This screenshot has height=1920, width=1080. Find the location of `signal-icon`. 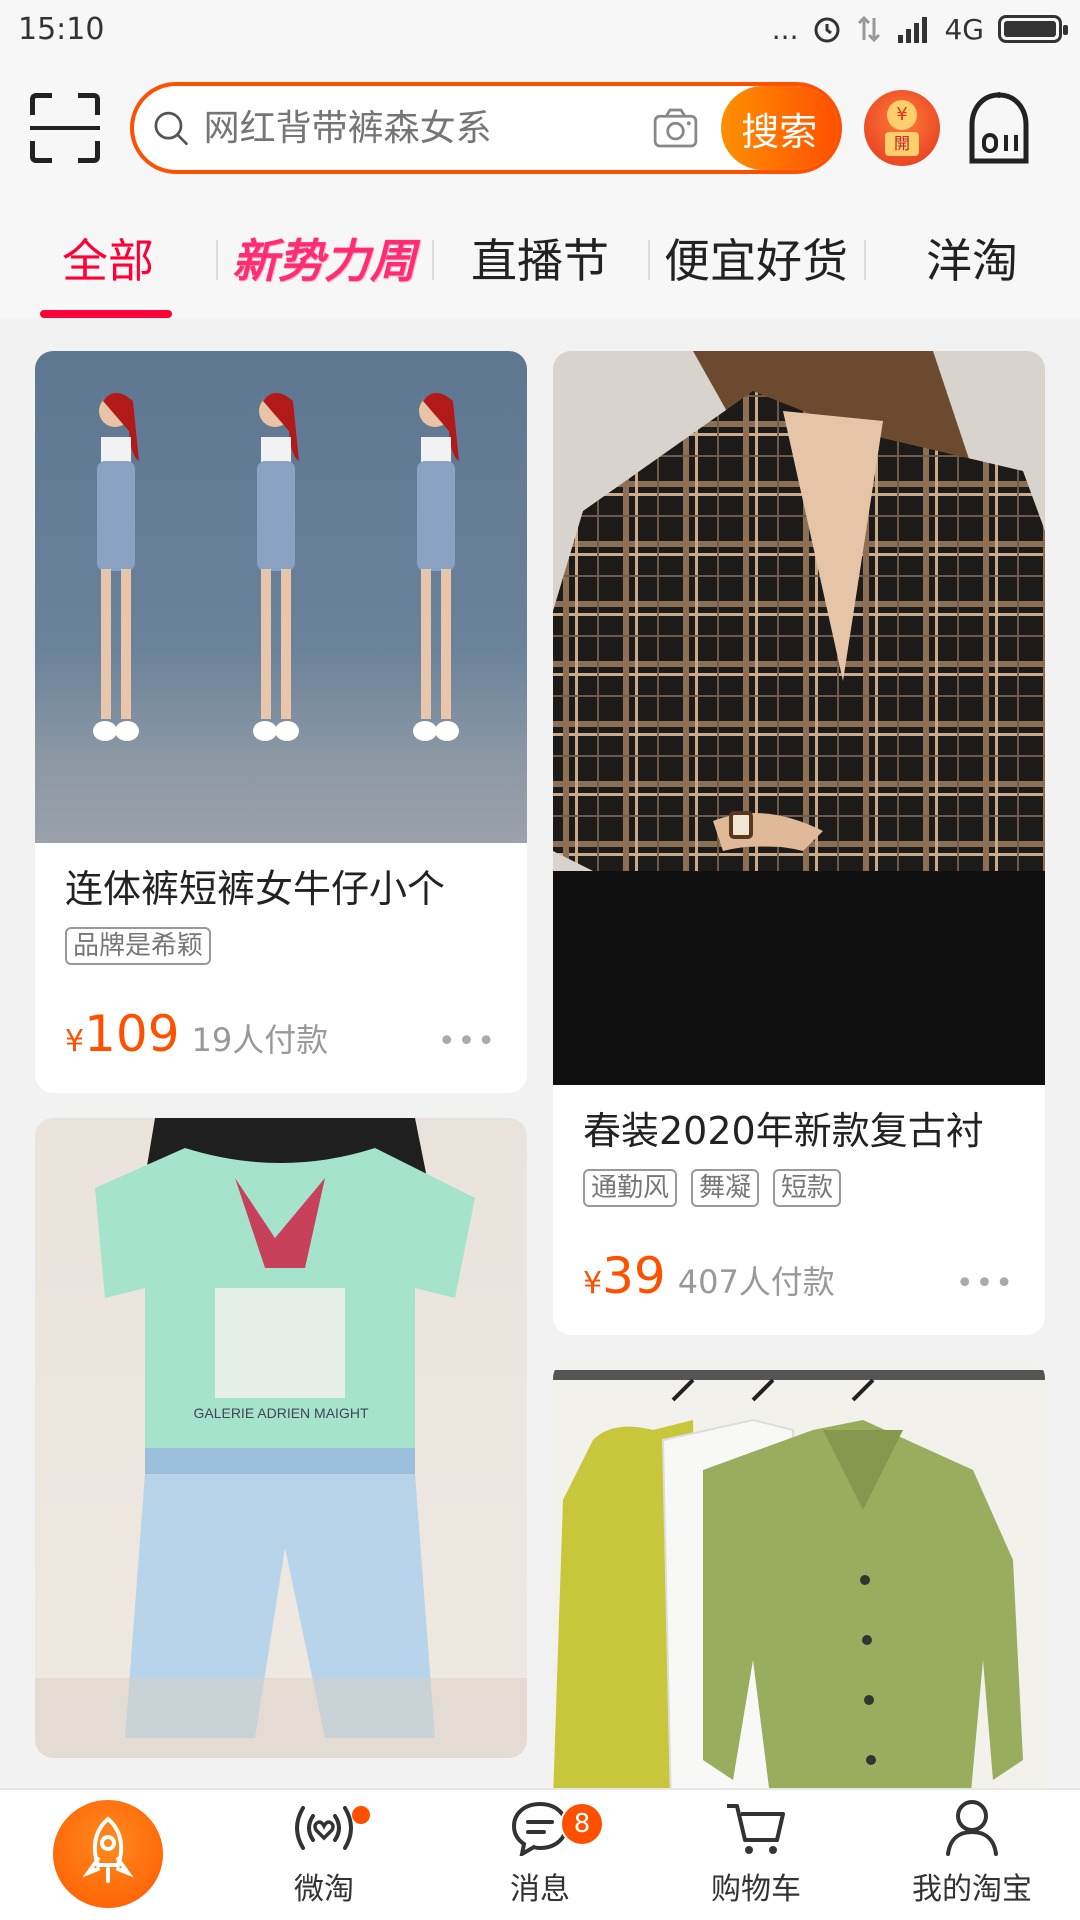

signal-icon is located at coordinates (913, 30).